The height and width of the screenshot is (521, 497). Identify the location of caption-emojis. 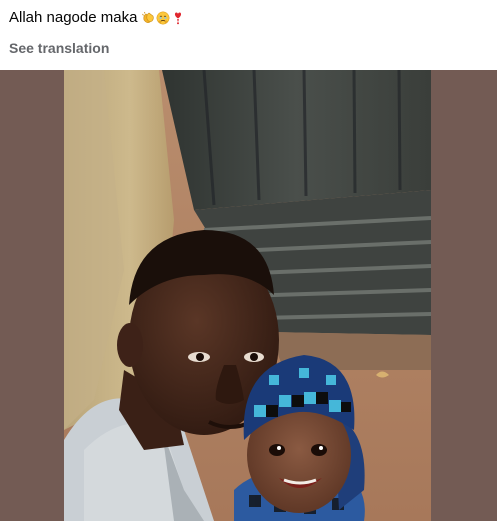
(163, 18).